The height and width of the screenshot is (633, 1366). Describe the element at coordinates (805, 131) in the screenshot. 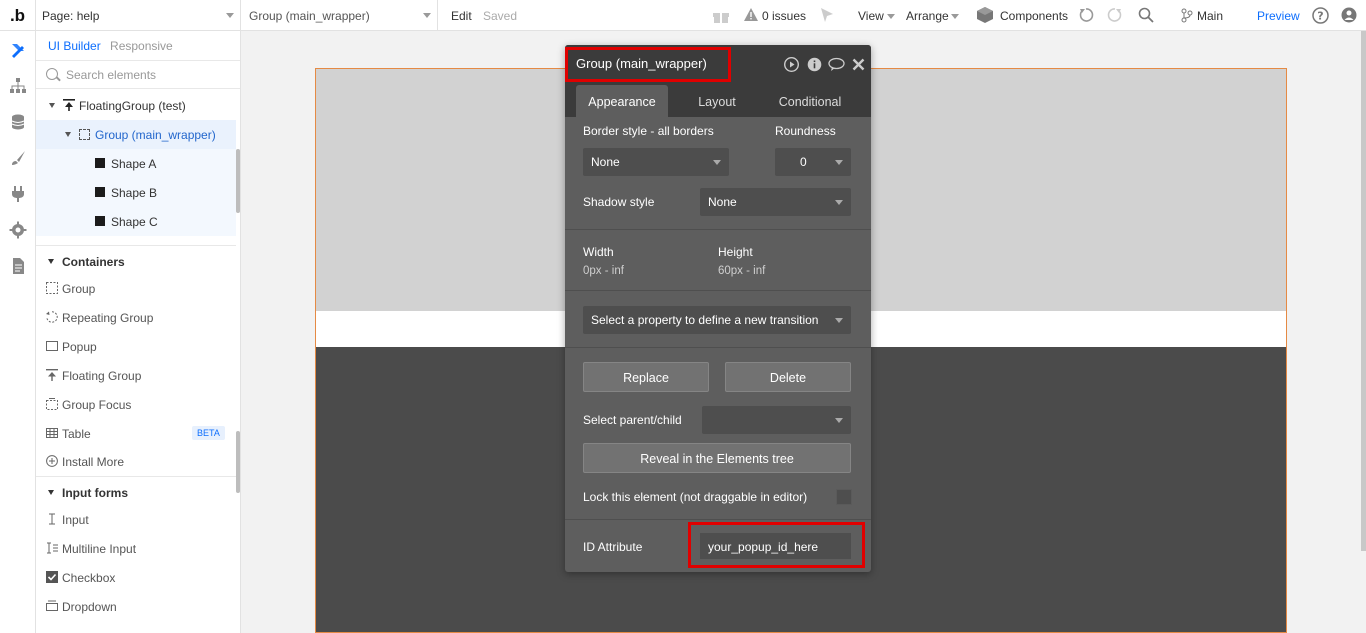

I see `roundness-label: Roundness` at that location.